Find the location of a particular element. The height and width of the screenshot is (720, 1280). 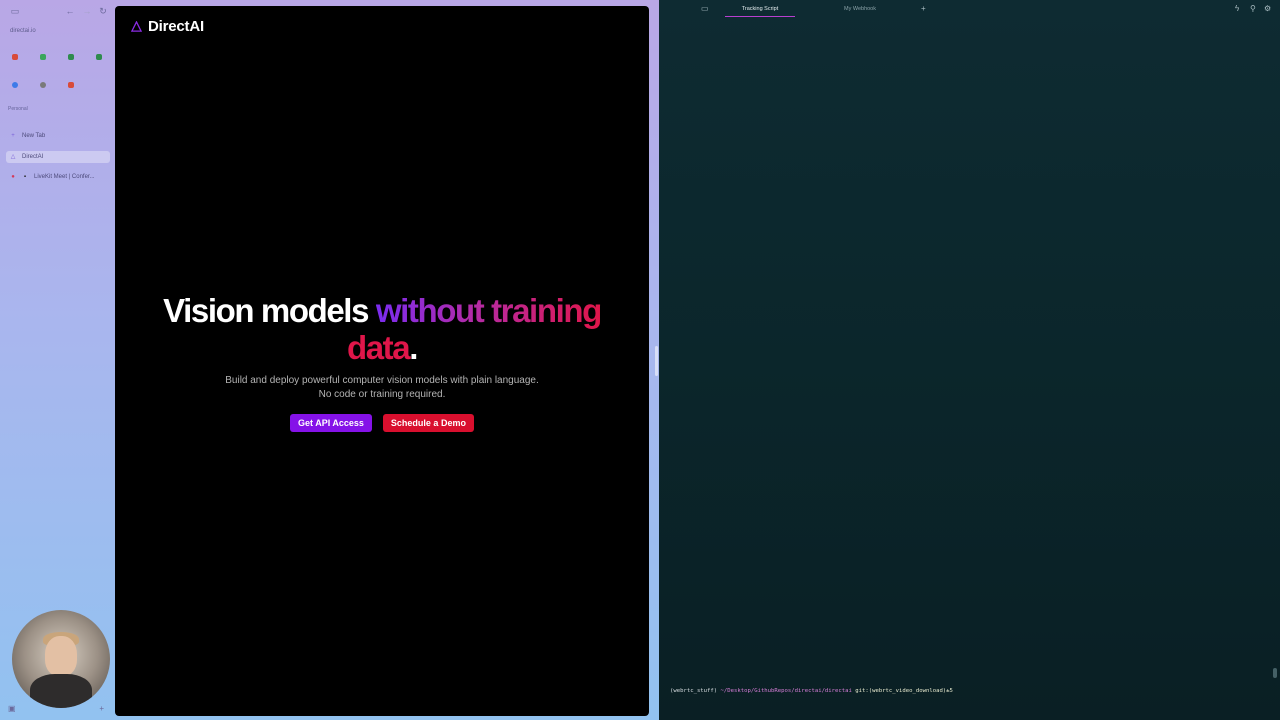

headline-gradient: without training is located at coordinates (488, 310).